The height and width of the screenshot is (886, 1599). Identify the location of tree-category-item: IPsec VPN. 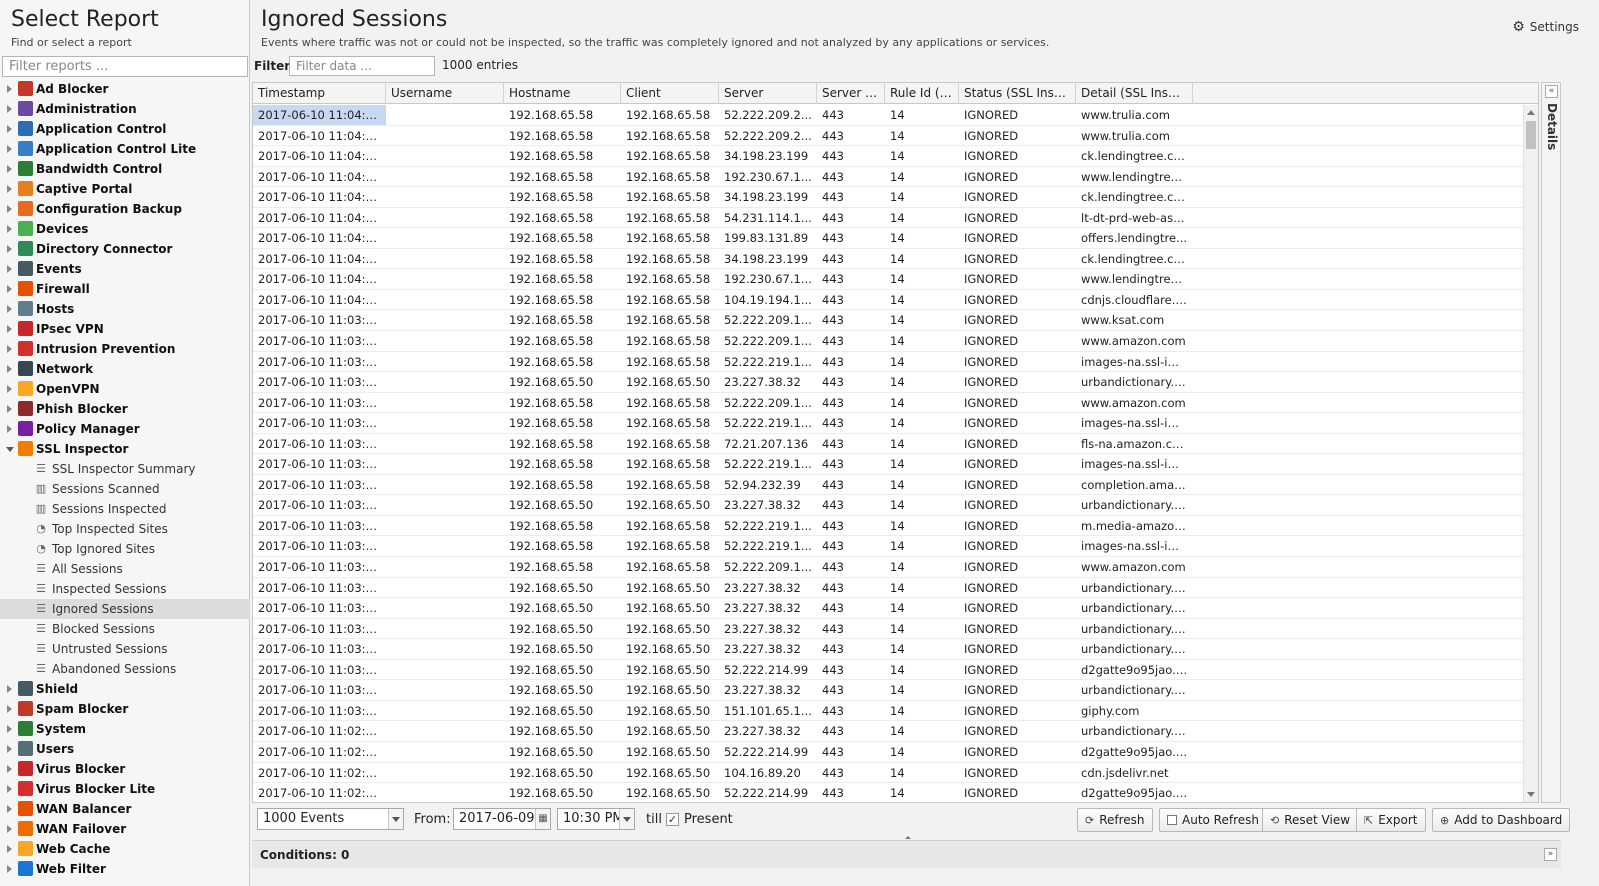
(125, 329).